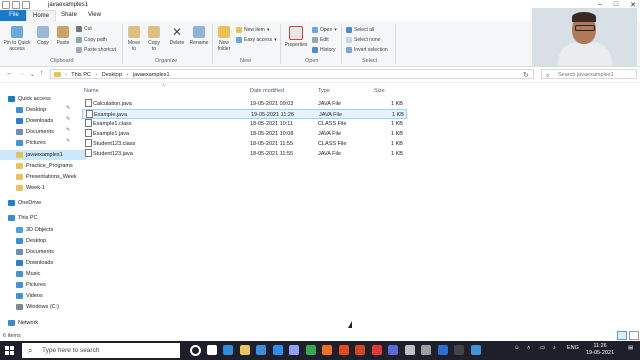 The width and height of the screenshot is (640, 360). What do you see at coordinates (195, 350) in the screenshot?
I see `cortana-icon` at bounding box center [195, 350].